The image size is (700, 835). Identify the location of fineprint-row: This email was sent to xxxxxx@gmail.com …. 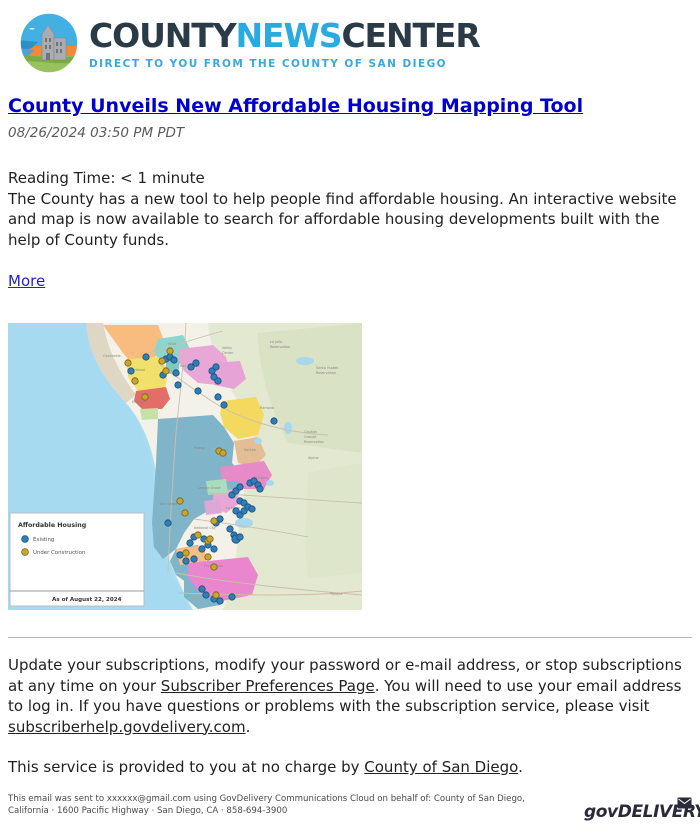
(350, 809).